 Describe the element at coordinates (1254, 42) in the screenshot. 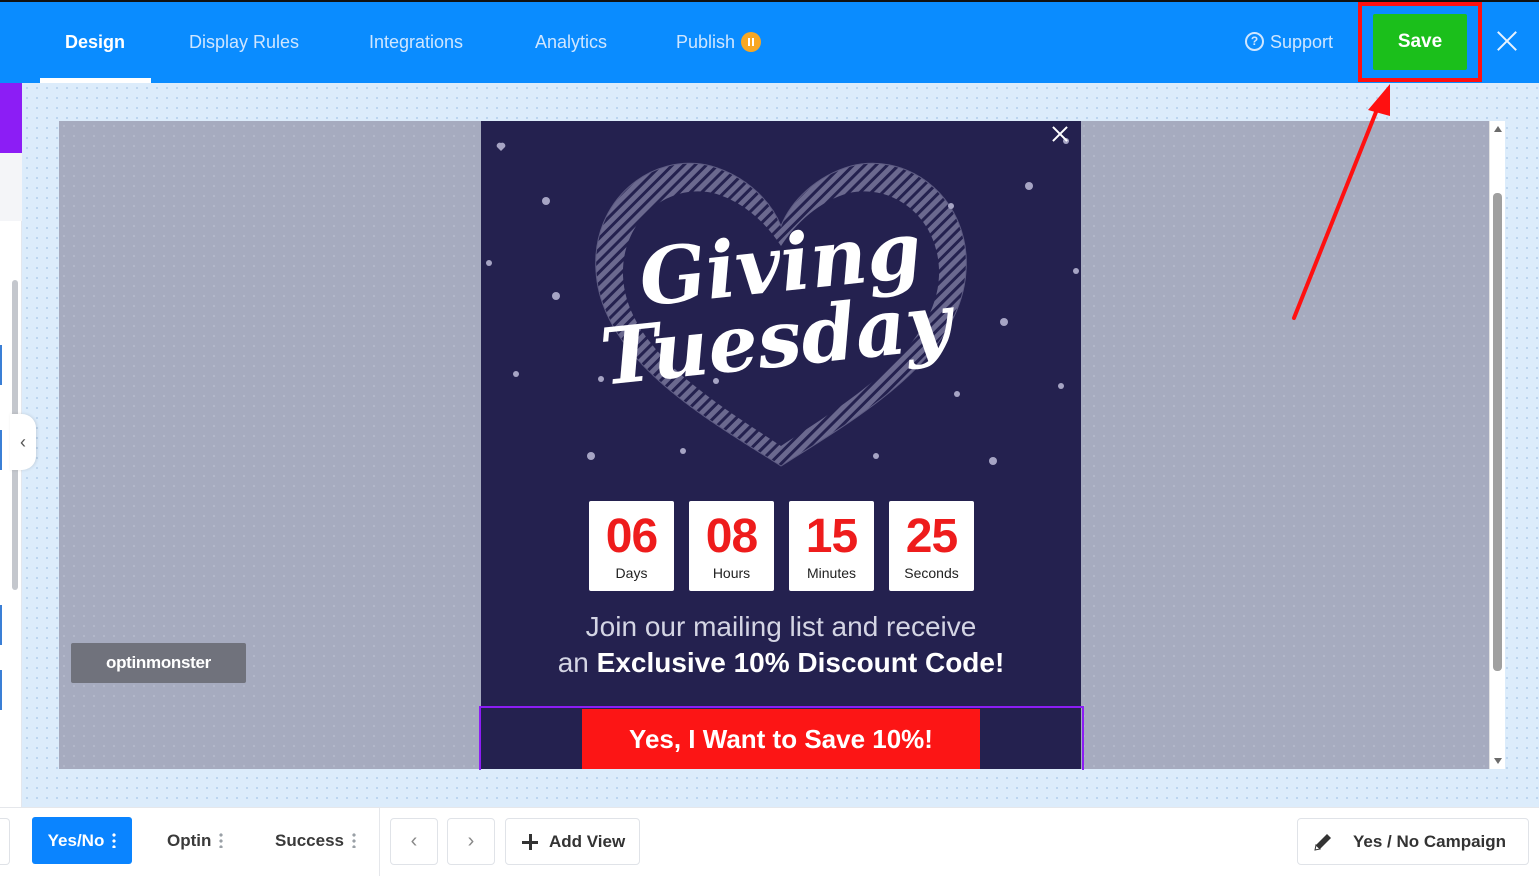

I see `help-circle-icon: ?` at that location.